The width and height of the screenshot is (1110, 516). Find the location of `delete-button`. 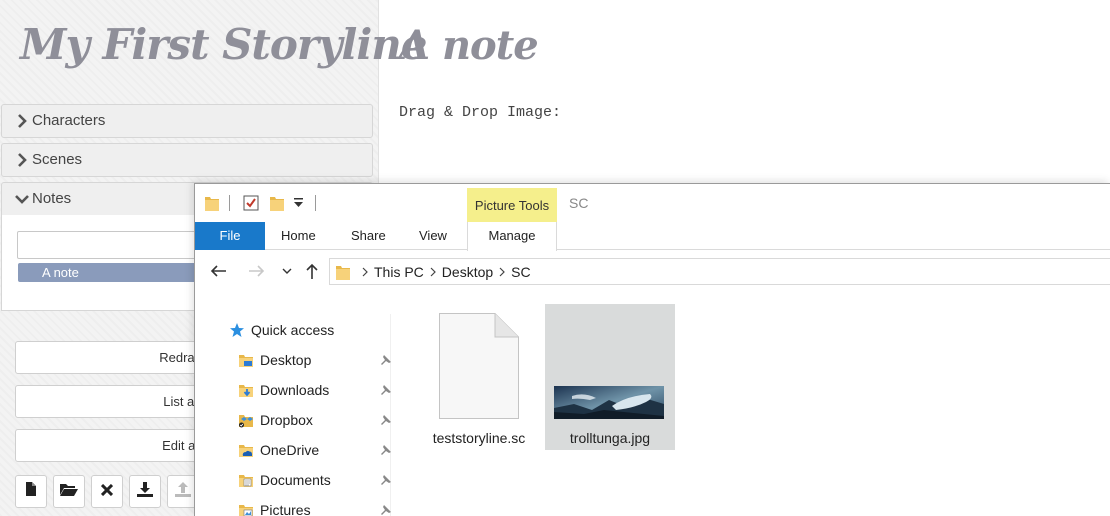

delete-button is located at coordinates (107, 491).